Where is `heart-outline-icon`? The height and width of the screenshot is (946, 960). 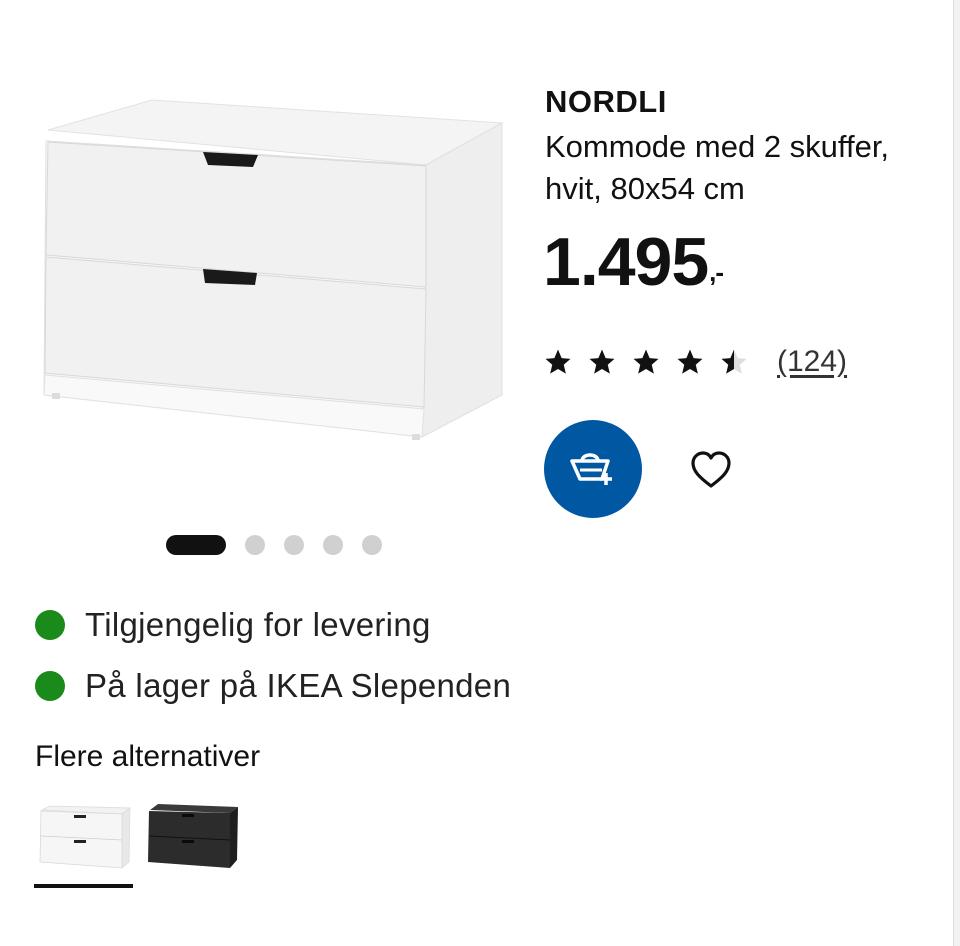 heart-outline-icon is located at coordinates (711, 469).